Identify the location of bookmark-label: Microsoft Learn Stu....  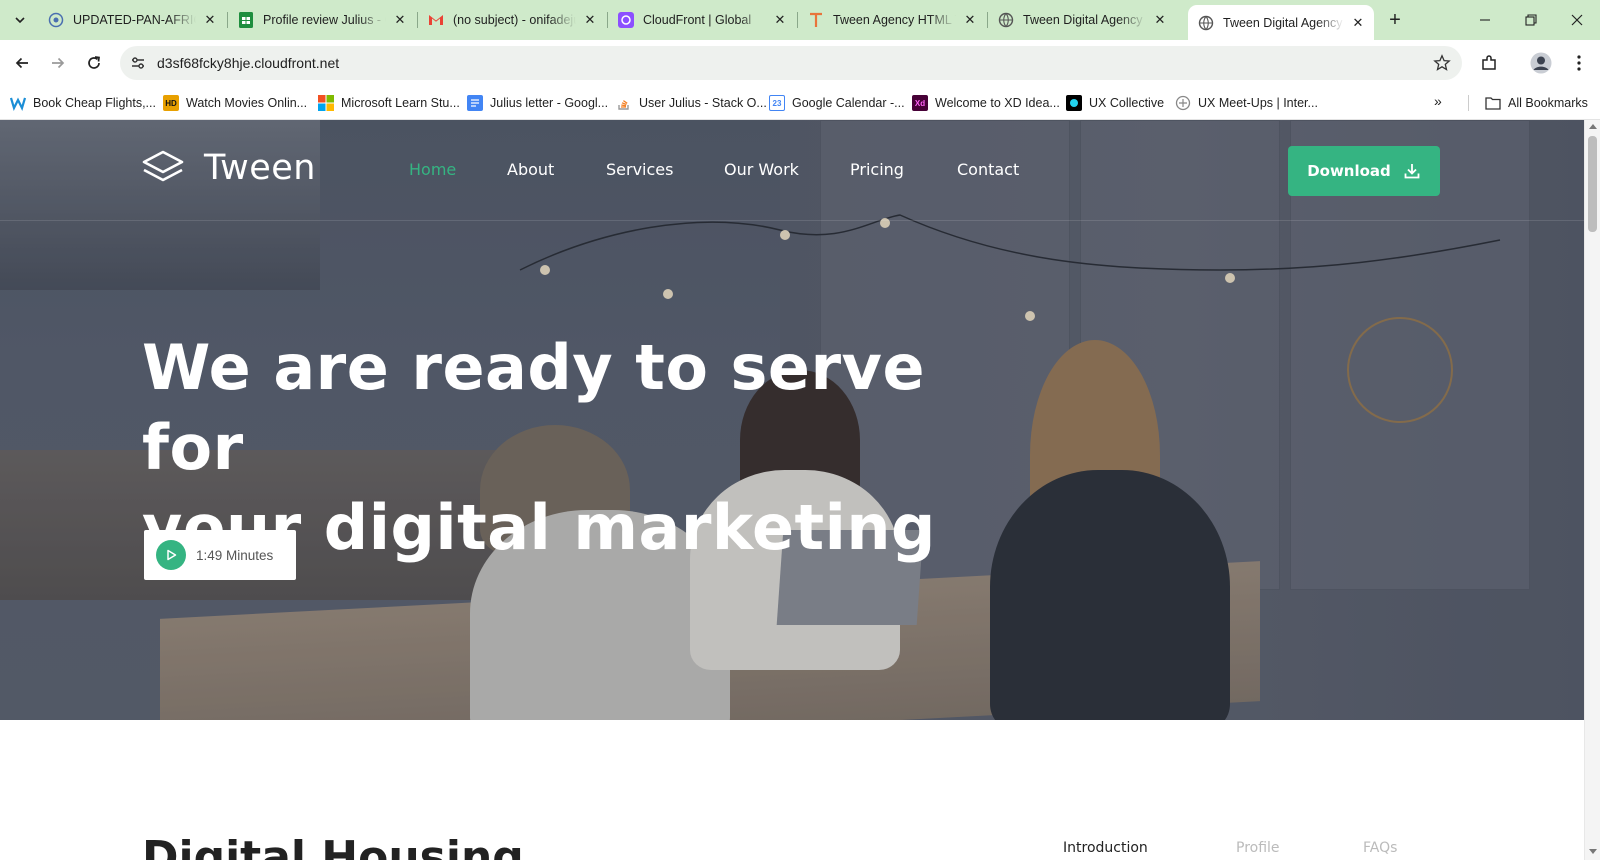
(400, 103).